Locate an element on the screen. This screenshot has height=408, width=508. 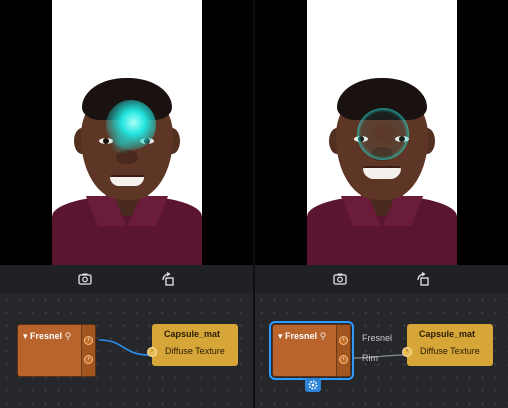
gear-icon is located at coordinates (313, 385).